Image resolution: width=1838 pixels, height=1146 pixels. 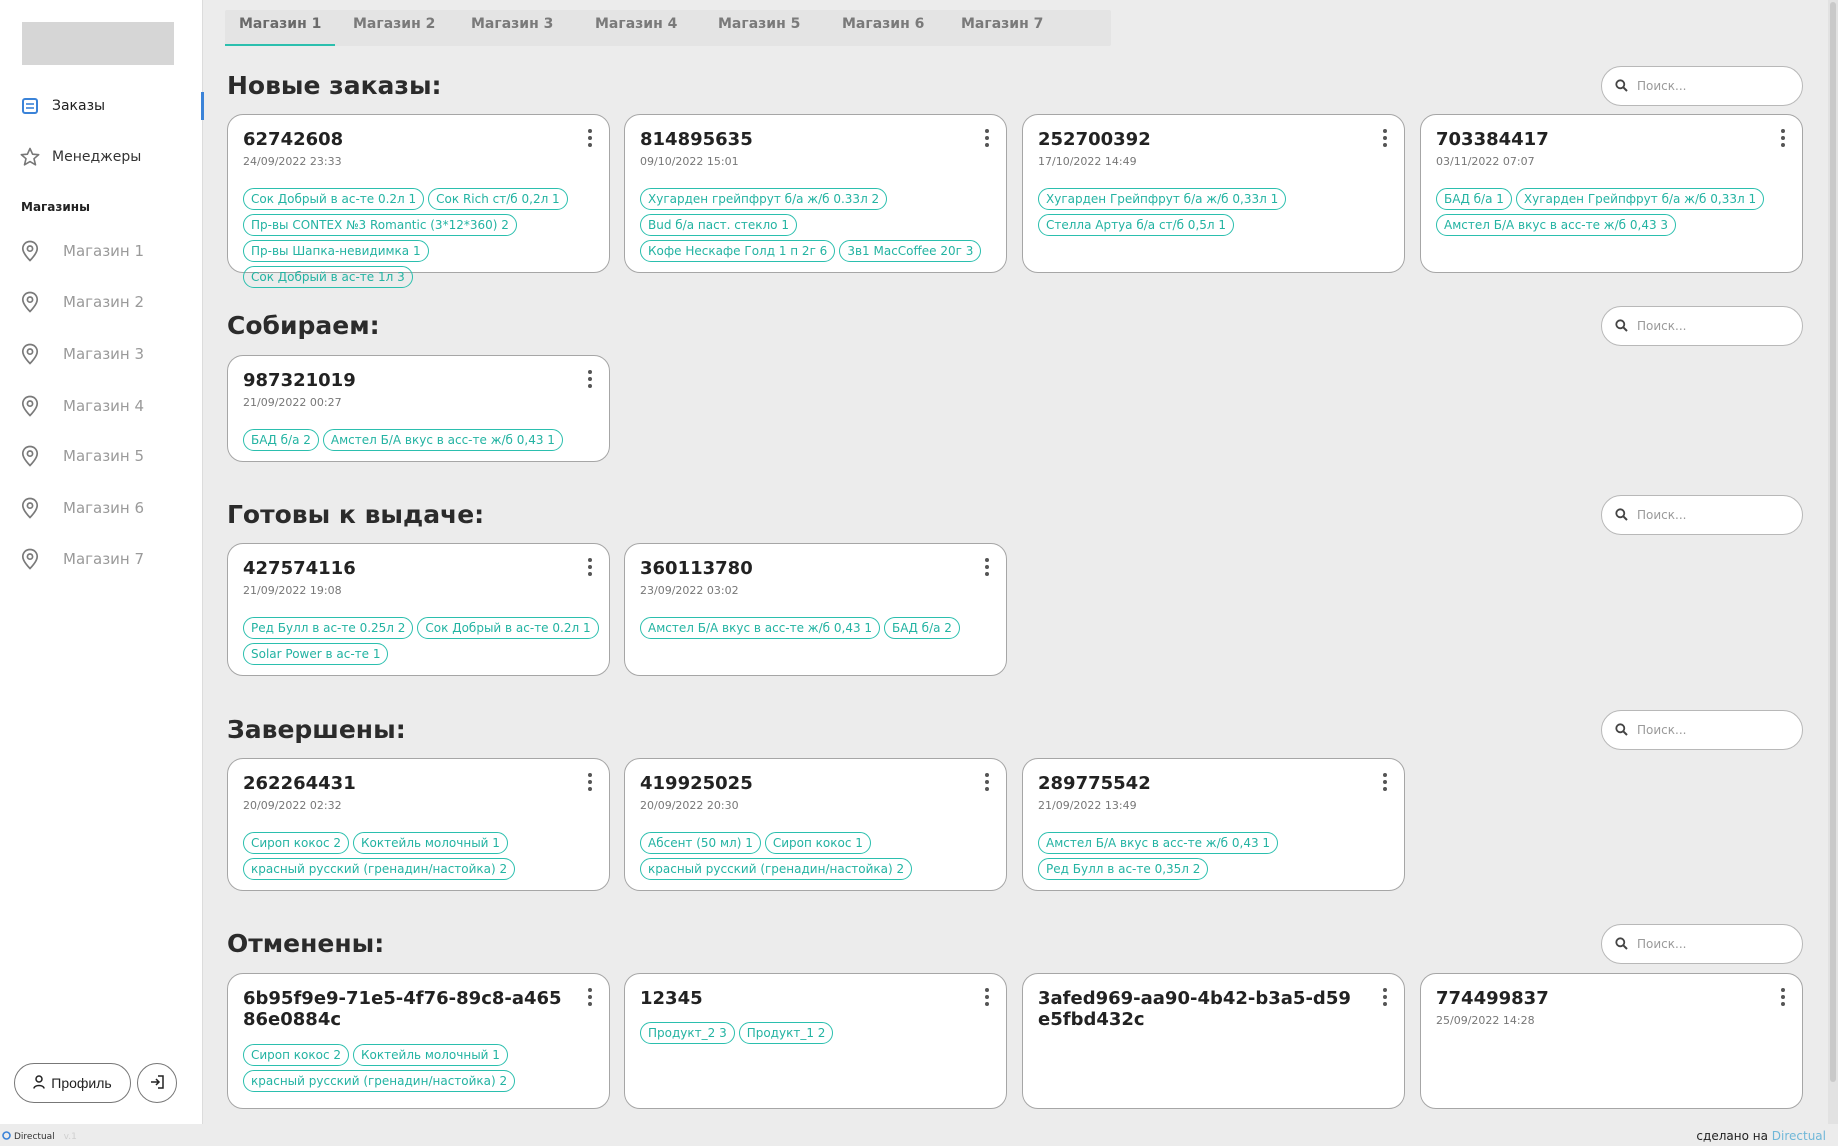 I want to click on order-card: 12345 Продукт_2 3 Продукт_1 2, so click(x=815, y=1041).